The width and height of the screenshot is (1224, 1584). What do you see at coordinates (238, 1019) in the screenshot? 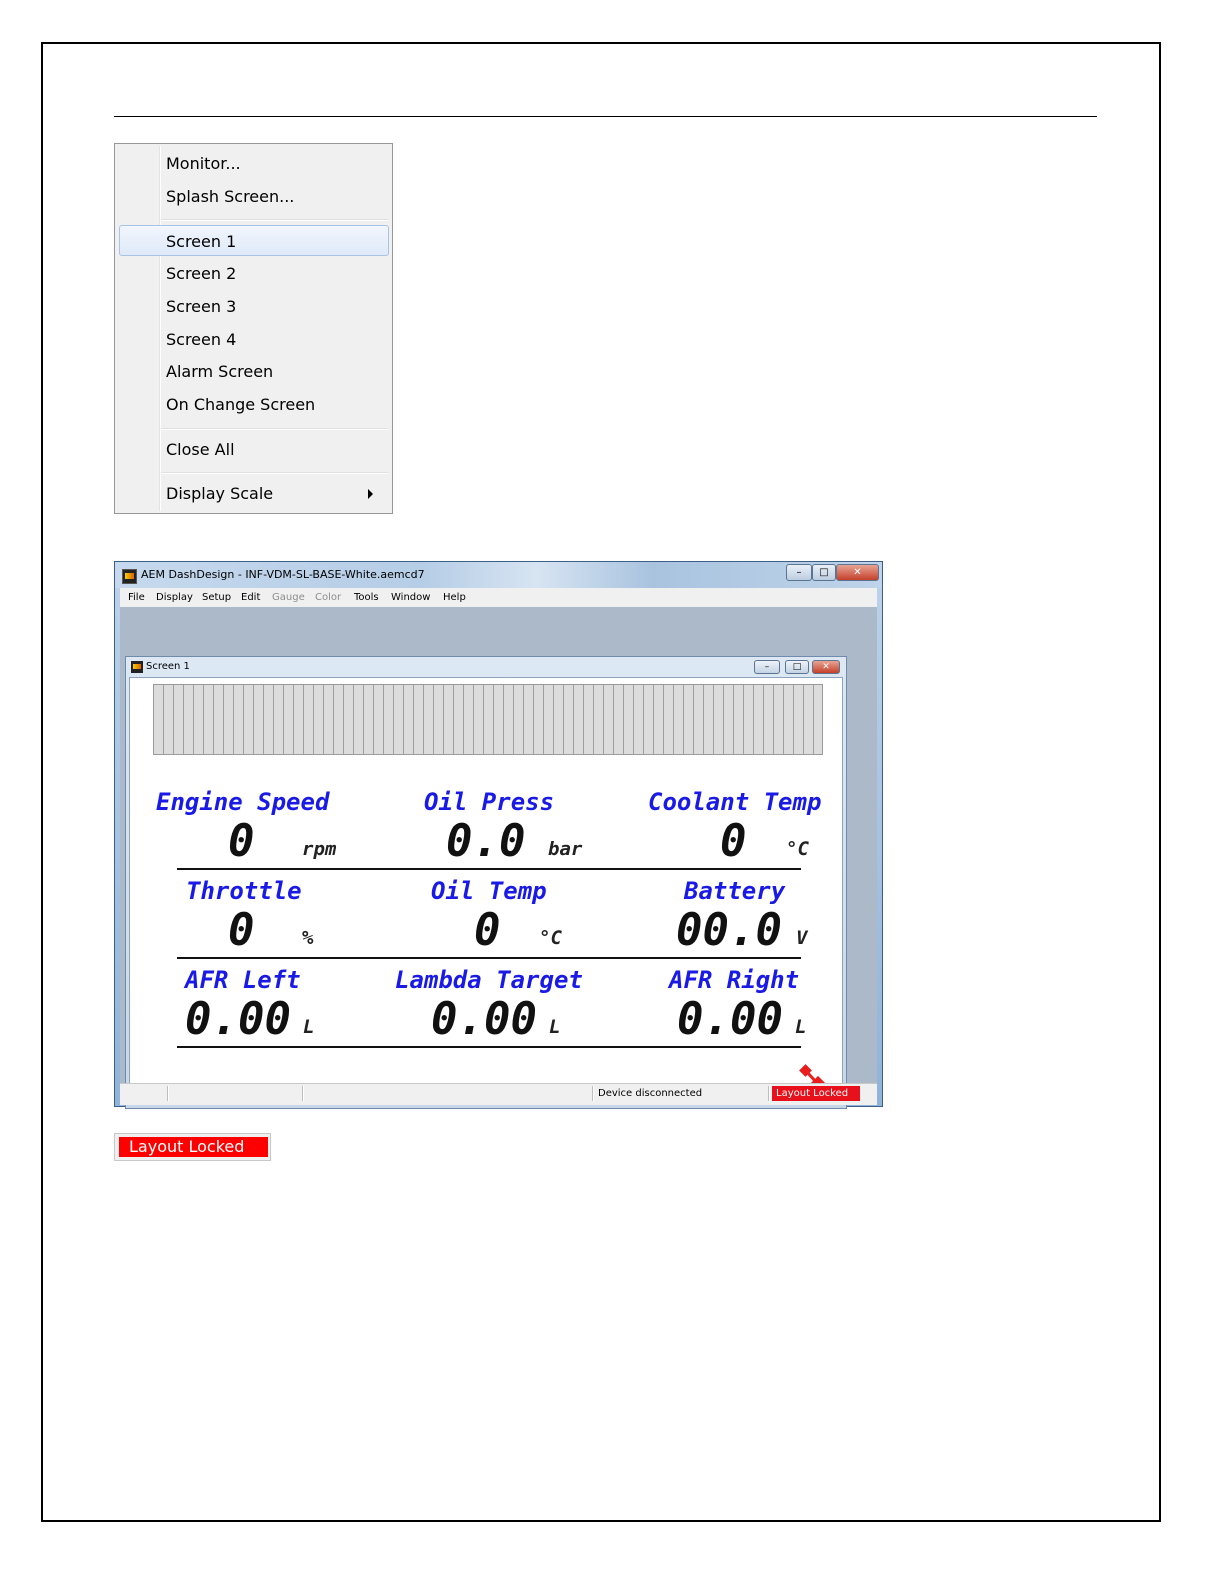
I see `gauge-value-afr-left: 0.00` at bounding box center [238, 1019].